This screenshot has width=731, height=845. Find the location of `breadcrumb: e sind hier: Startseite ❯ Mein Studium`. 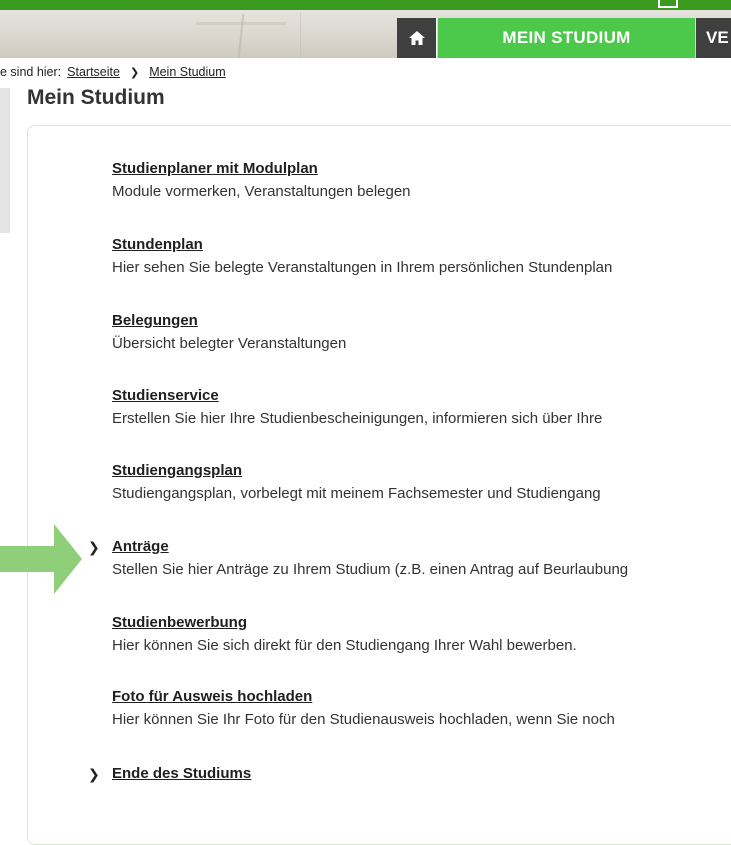

breadcrumb: e sind hier: Startseite ❯ Mein Studium is located at coordinates (113, 72).